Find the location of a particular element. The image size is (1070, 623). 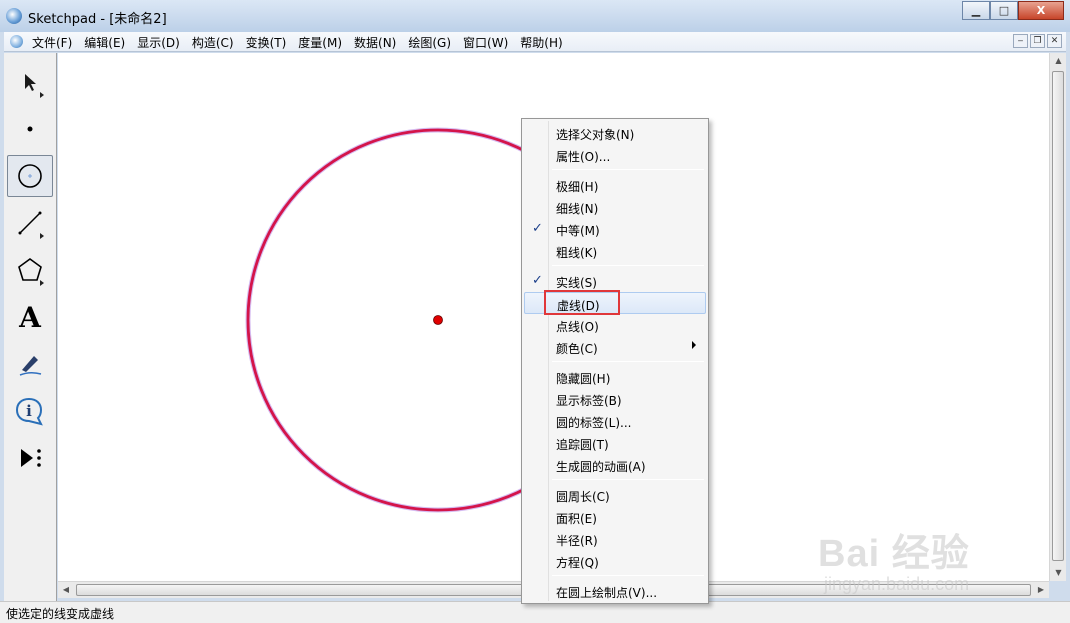

context-menu-item-label: 细线(N) is located at coordinates (577, 209).